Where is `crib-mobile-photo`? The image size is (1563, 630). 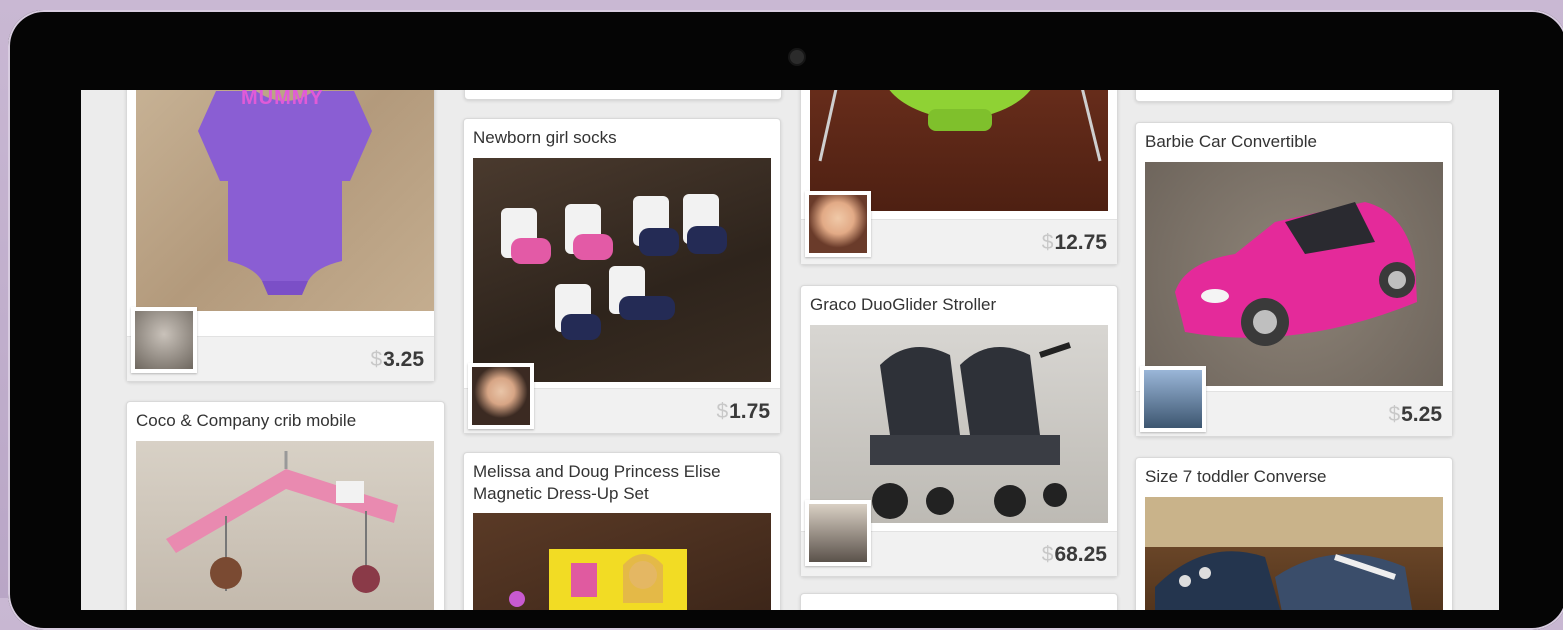 crib-mobile-photo is located at coordinates (285, 525).